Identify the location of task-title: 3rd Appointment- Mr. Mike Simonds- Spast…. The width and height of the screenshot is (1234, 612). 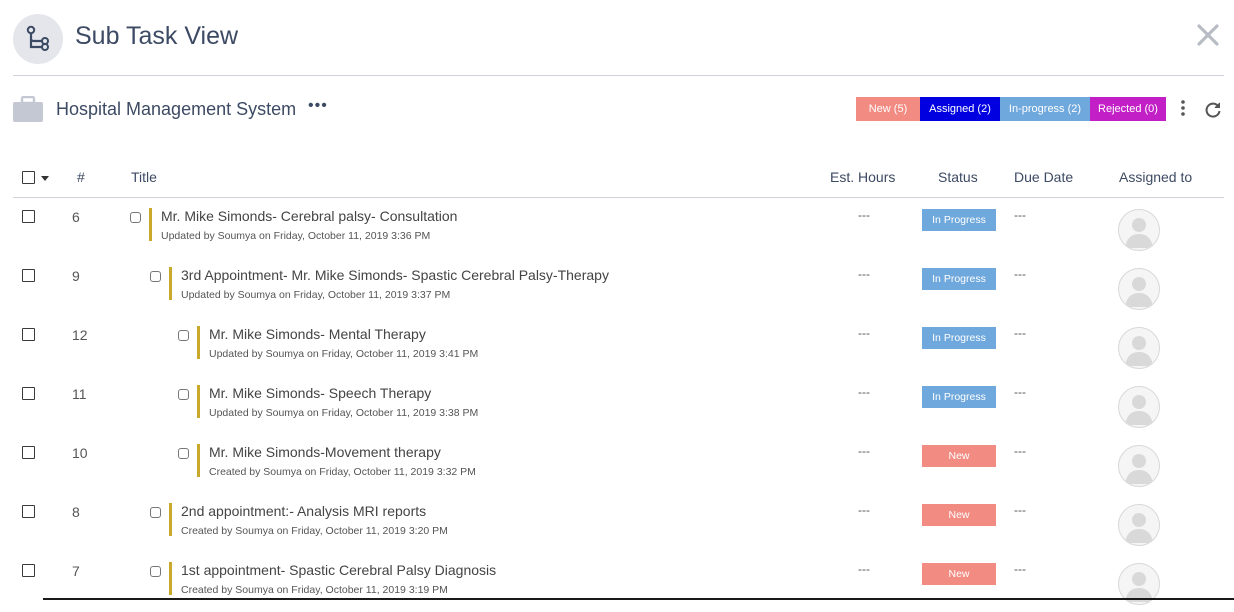
(395, 275).